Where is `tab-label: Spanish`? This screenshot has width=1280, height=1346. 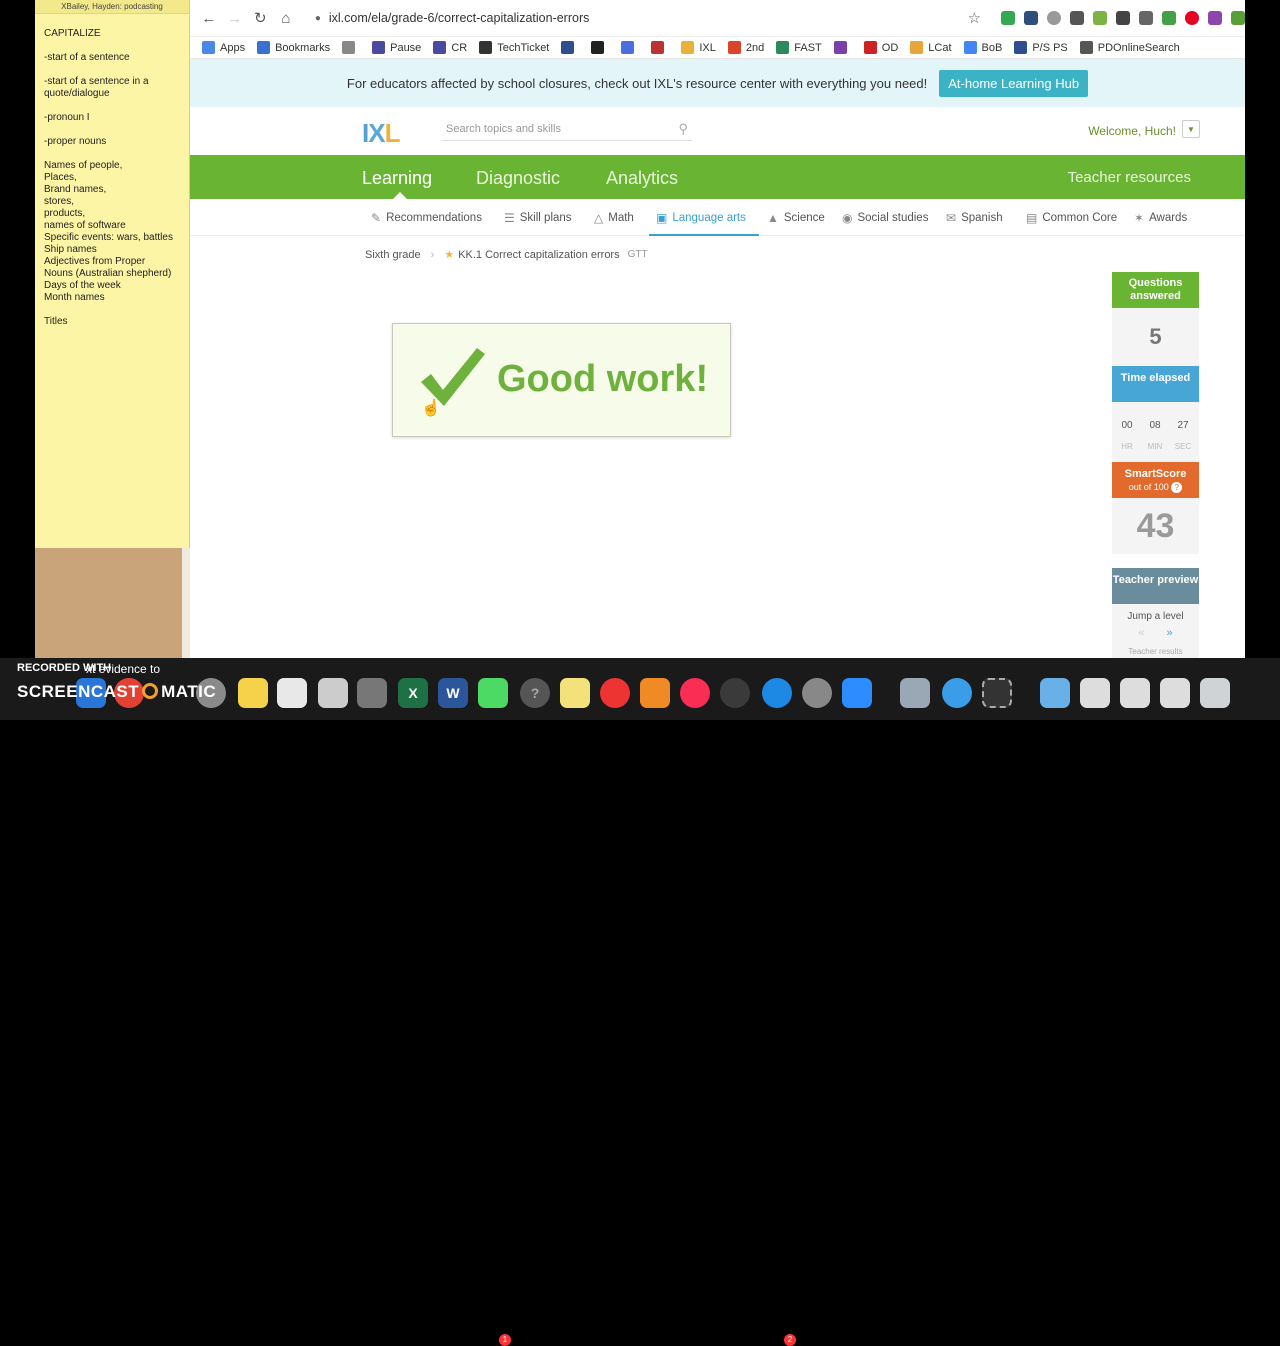
tab-label: Spanish is located at coordinates (982, 218).